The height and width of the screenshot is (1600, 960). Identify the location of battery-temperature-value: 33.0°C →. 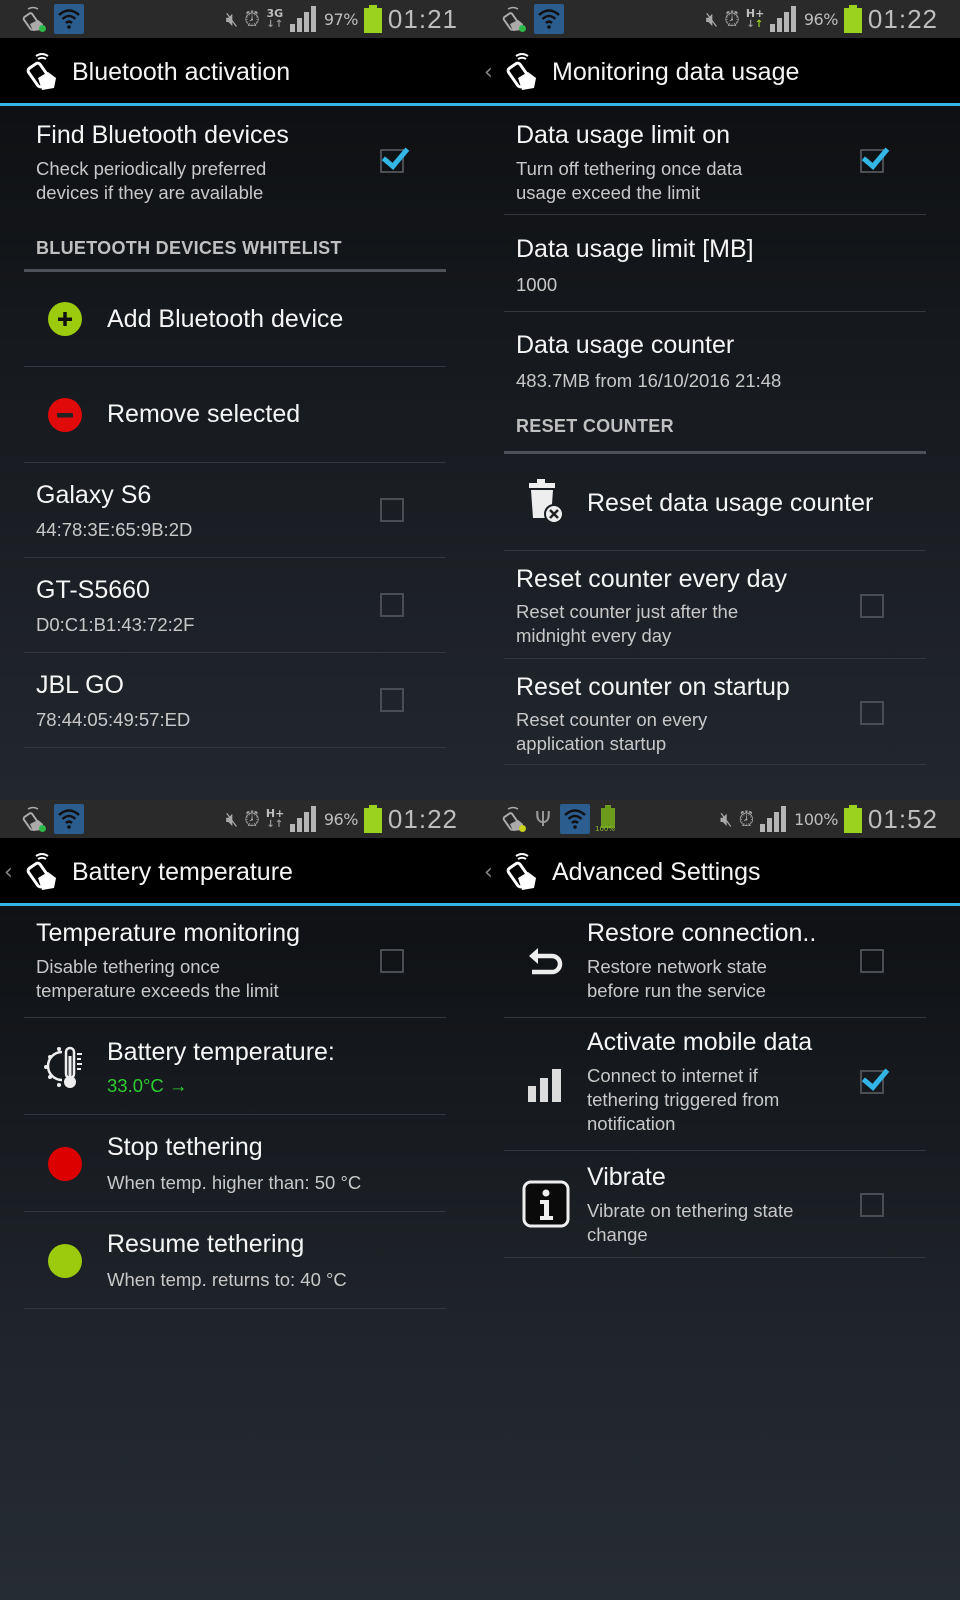
(147, 1085).